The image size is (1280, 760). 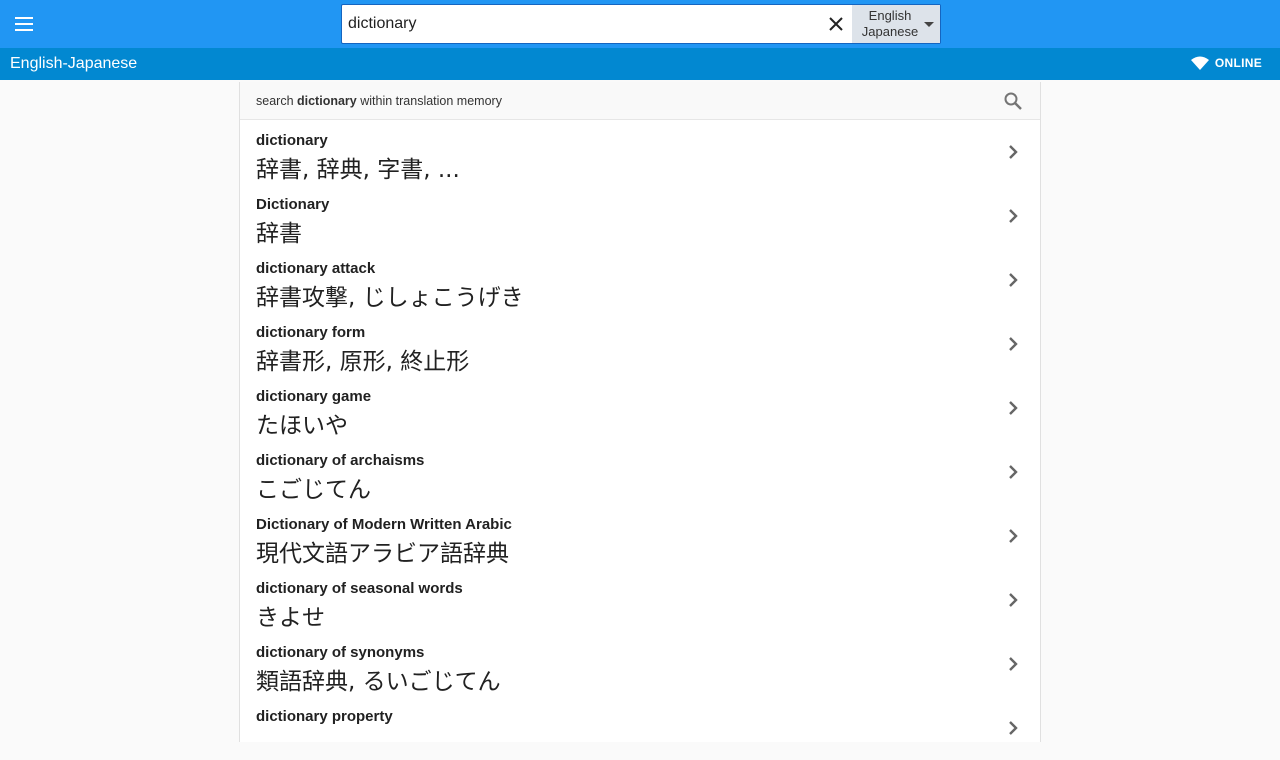 What do you see at coordinates (384, 524) in the screenshot?
I see `result-term: Dictionary of Modern Written Arabic` at bounding box center [384, 524].